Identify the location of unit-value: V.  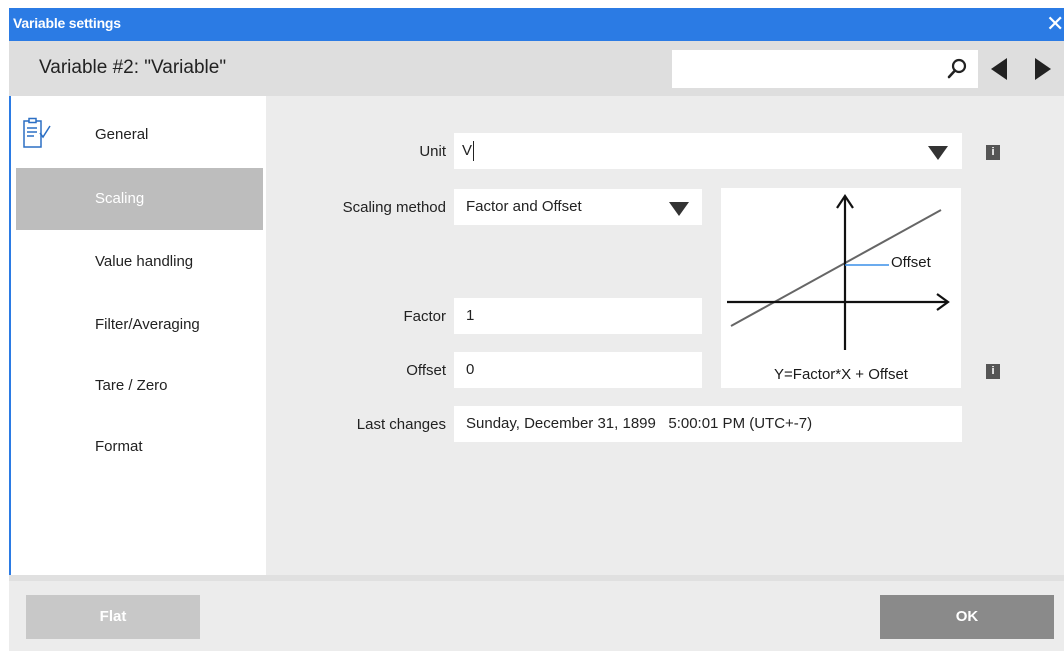
(467, 150).